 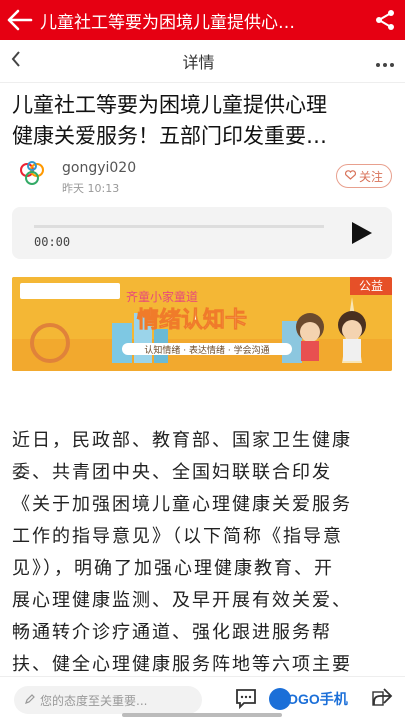 I want to click on forward-icon, so click(x=382, y=699).